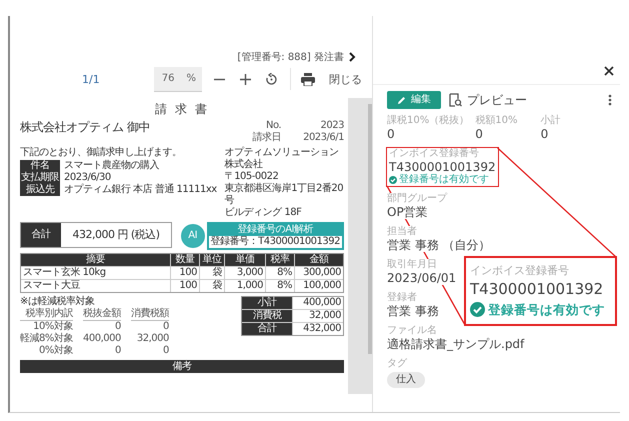 The width and height of the screenshot is (629, 421). I want to click on table-cell: 3,000, so click(245, 273).